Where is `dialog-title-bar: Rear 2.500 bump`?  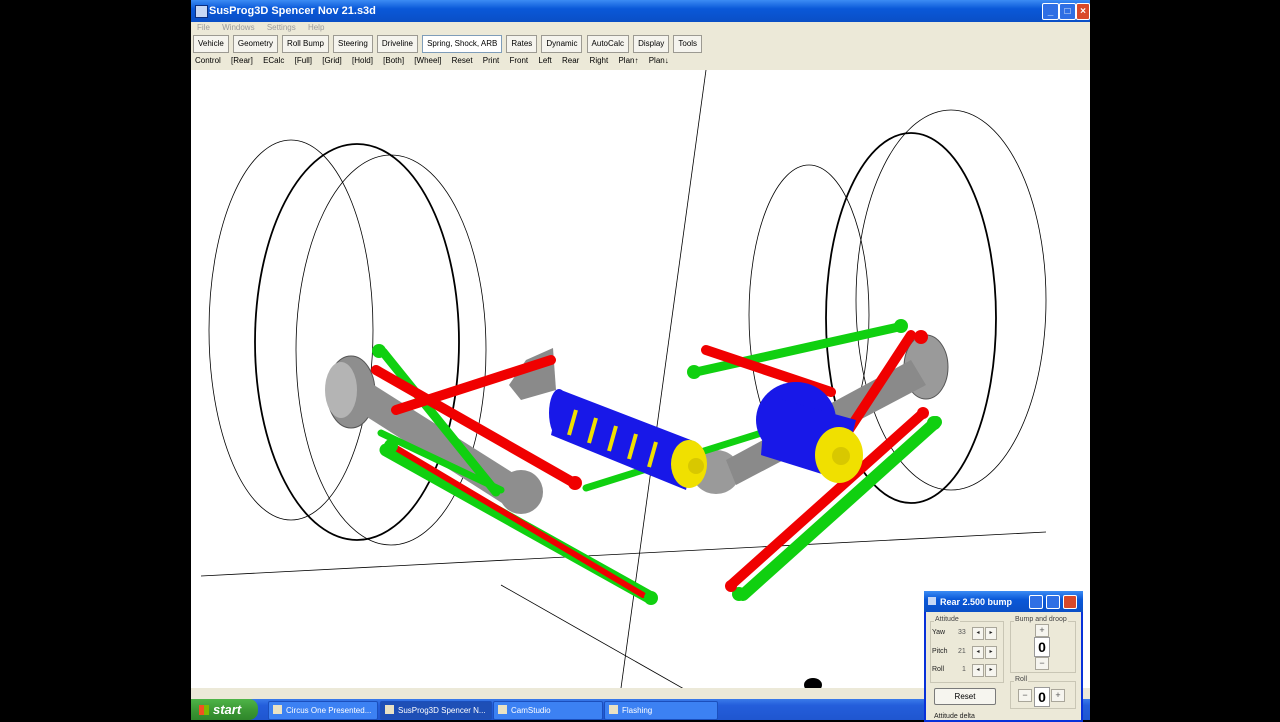
dialog-title-bar: Rear 2.500 bump is located at coordinates (1003, 601).